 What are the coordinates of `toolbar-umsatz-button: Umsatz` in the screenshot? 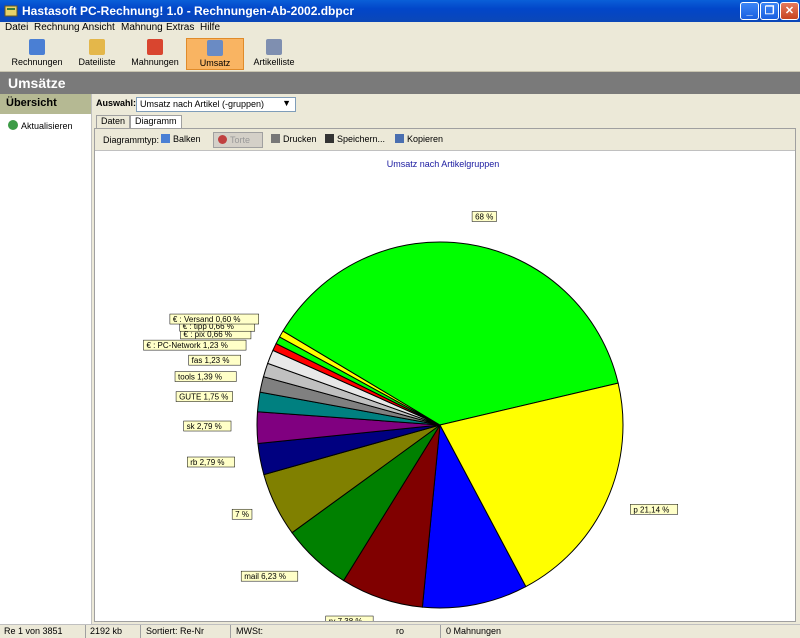 It's located at (215, 54).